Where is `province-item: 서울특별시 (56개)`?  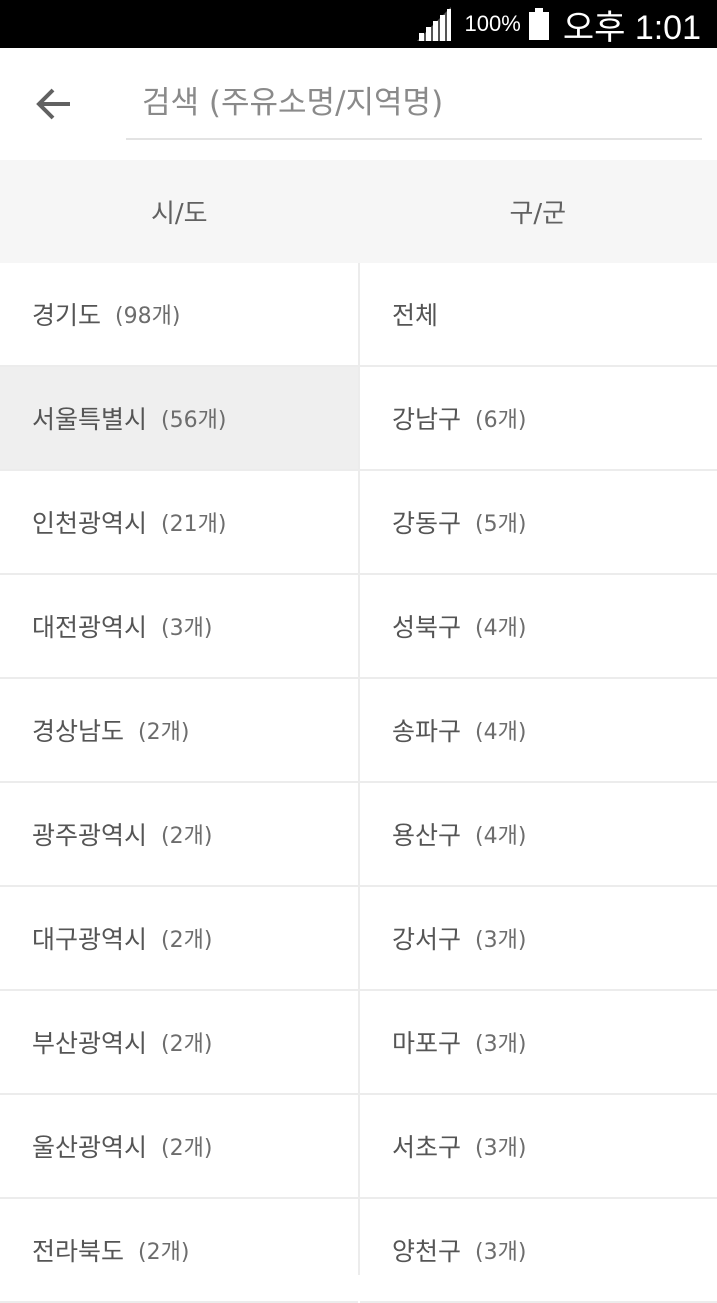
province-item: 서울특별시 (56개) is located at coordinates (179, 419).